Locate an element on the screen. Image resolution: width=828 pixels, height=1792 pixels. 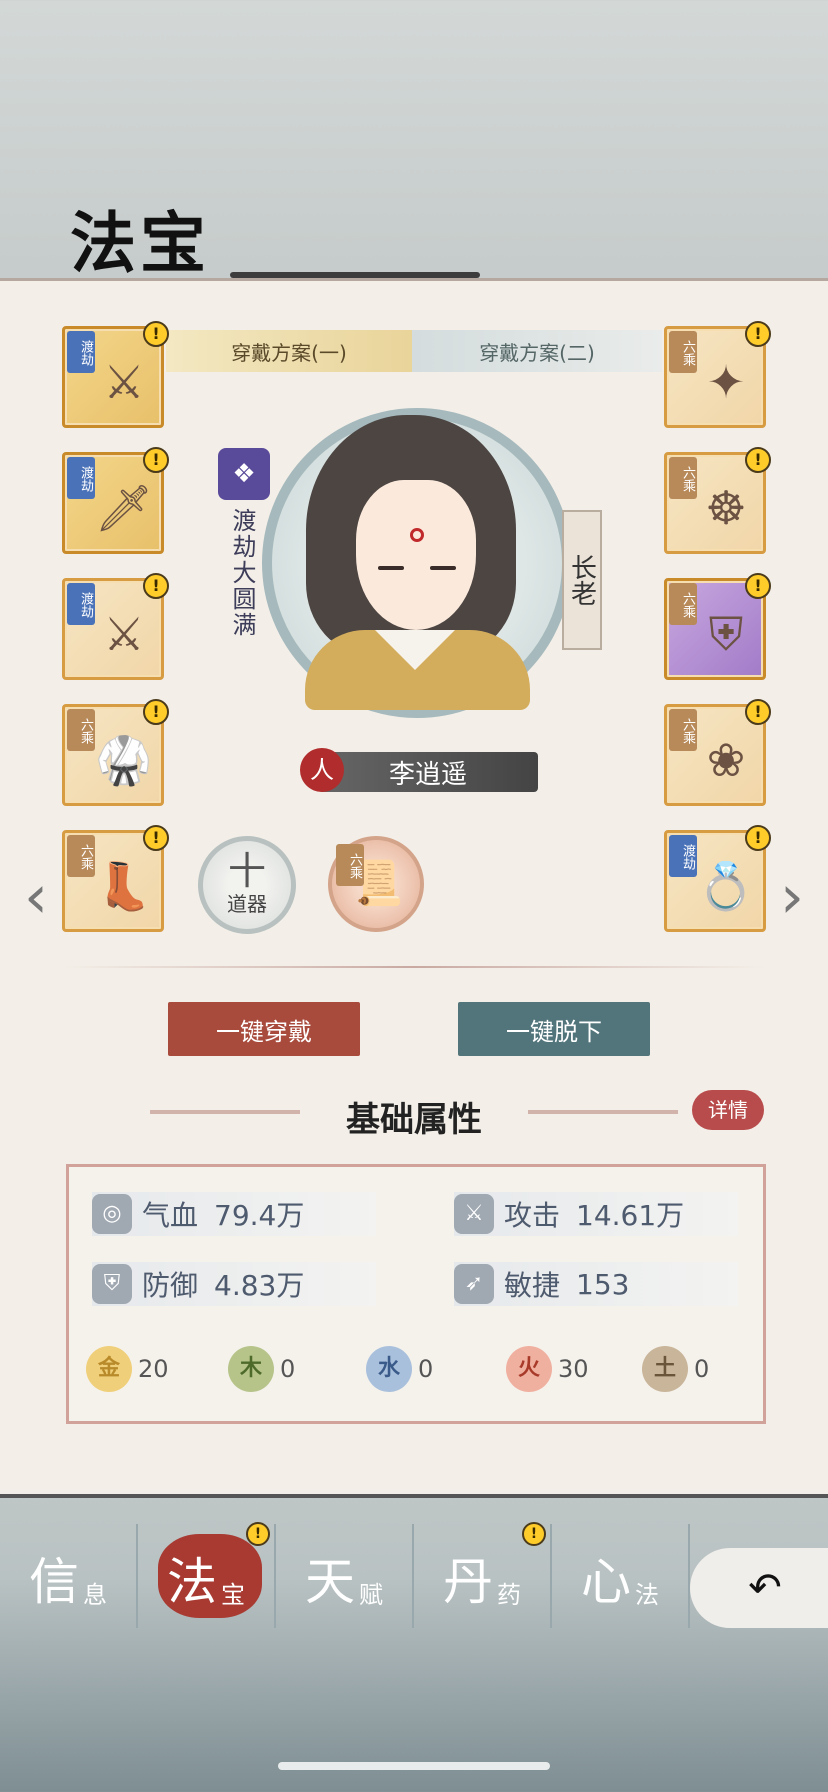
stat-defense: ⛨ 防御 4.83万 is located at coordinates (234, 1284).